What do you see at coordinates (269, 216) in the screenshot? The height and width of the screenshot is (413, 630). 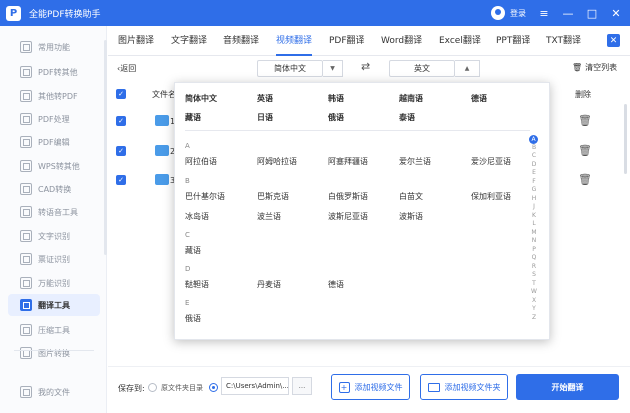 I see `language-option: 波兰语` at bounding box center [269, 216].